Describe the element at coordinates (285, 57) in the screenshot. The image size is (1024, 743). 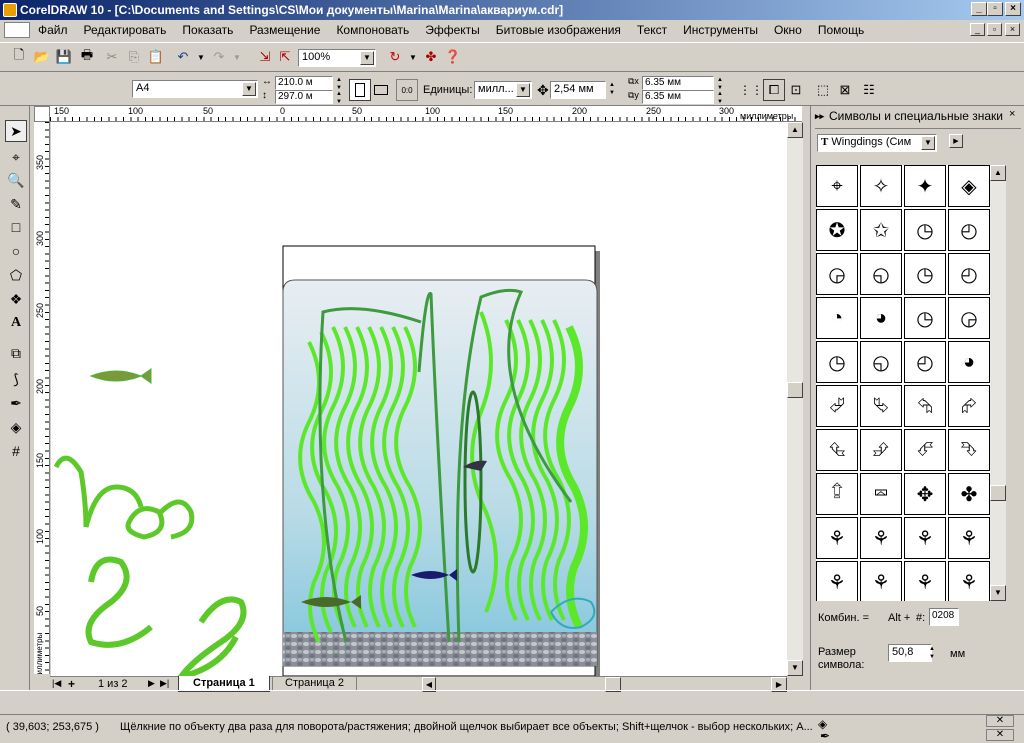
I see `export-icon: ⇱` at that location.